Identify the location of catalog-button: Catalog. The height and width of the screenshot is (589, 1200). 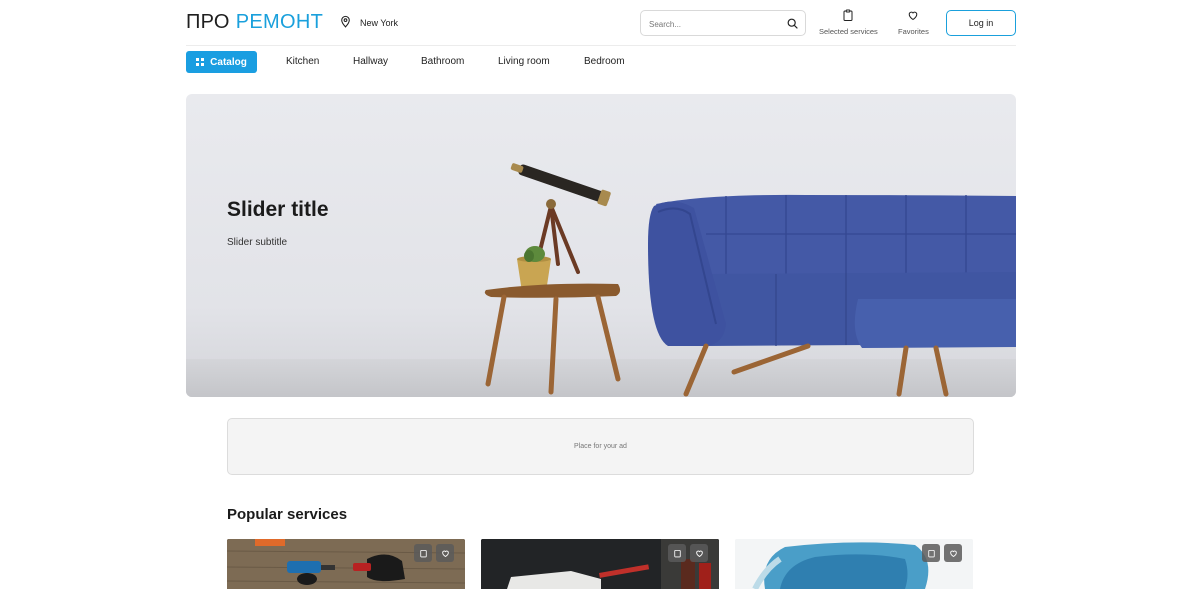
(221, 62).